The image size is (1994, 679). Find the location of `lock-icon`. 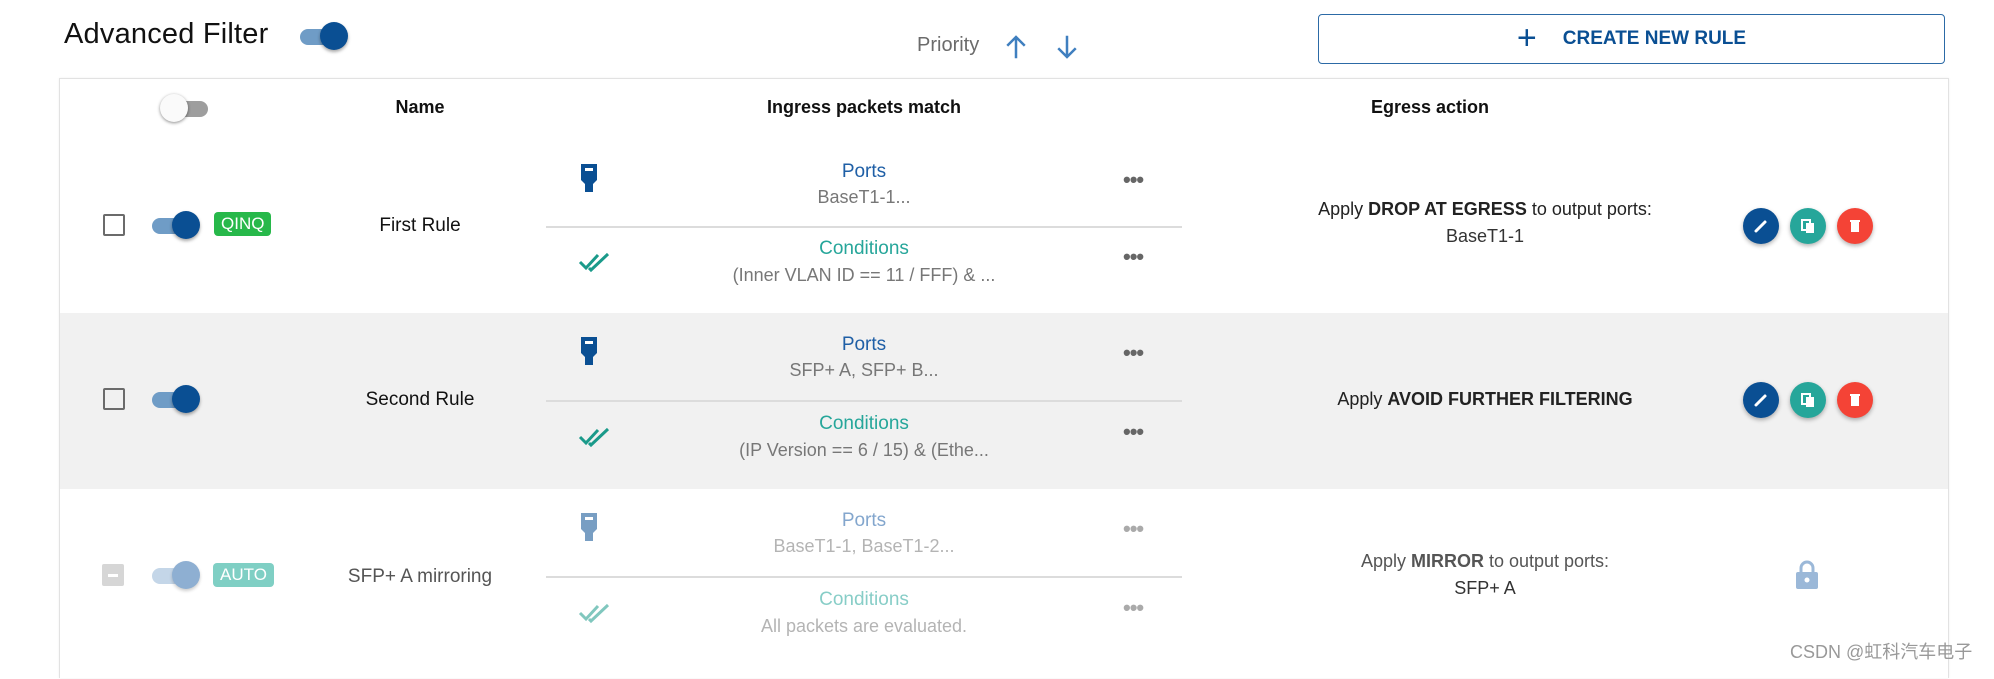

lock-icon is located at coordinates (1807, 574).